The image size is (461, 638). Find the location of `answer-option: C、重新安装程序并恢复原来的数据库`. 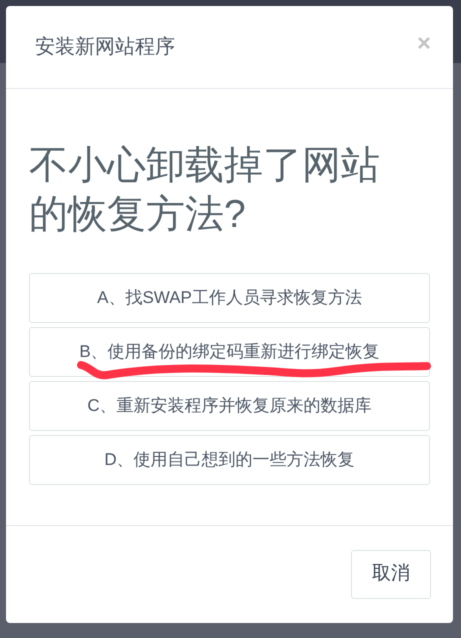

answer-option: C、重新安装程序并恢复原来的数据库 is located at coordinates (229, 406).